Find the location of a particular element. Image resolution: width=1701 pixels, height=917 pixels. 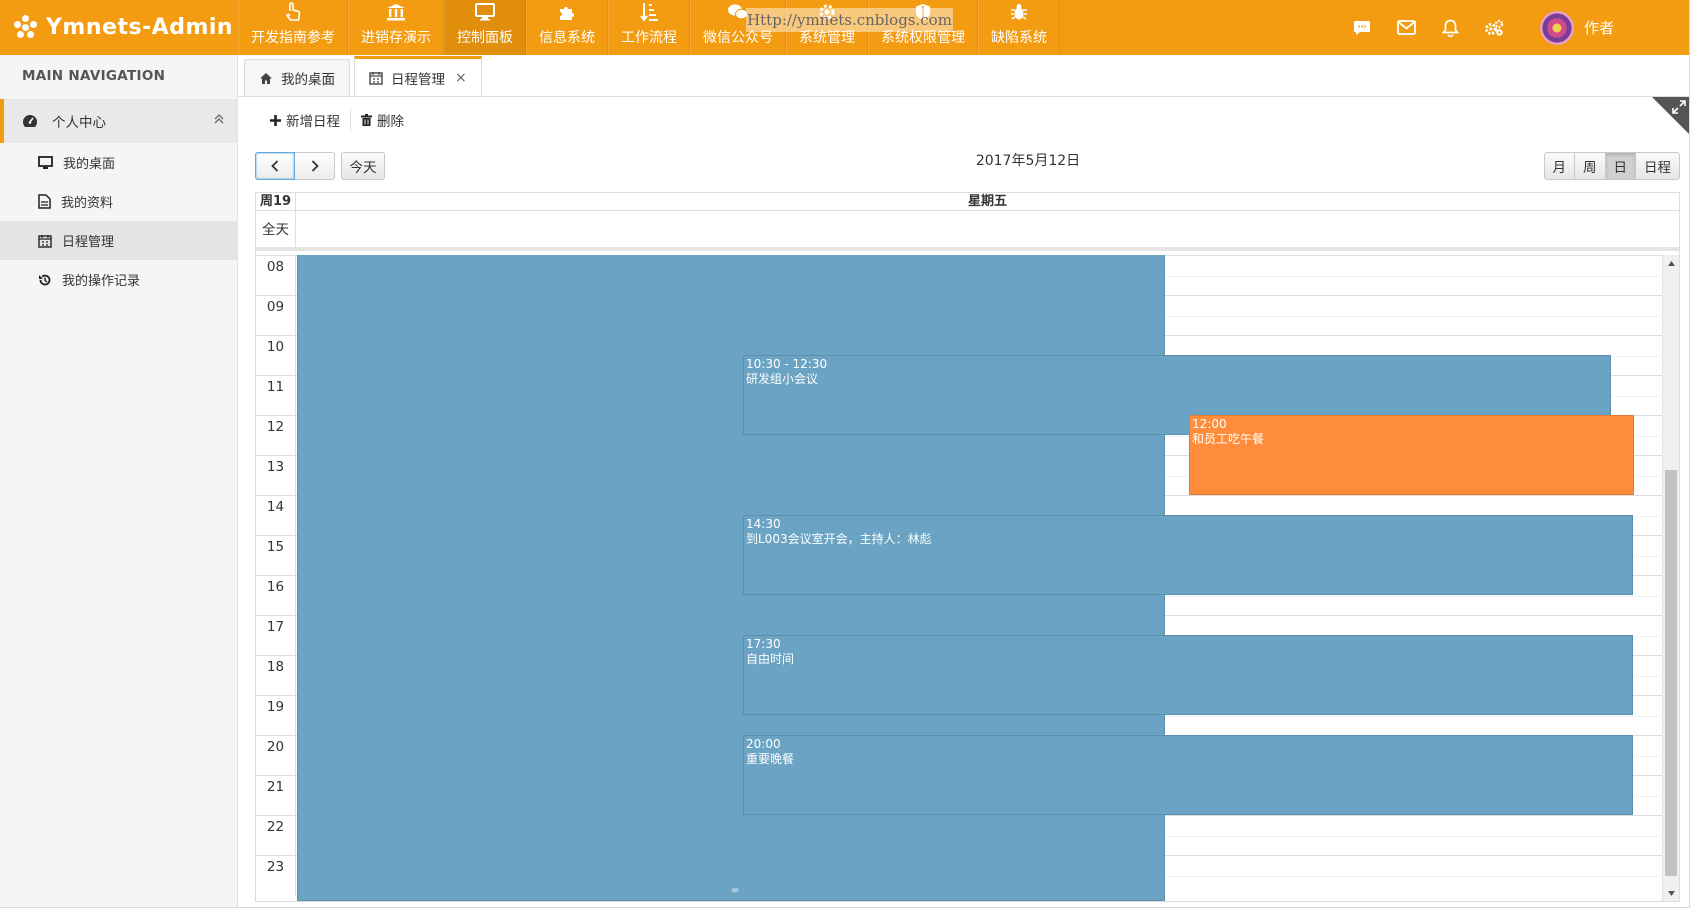

close-tab-button: × is located at coordinates (461, 78).